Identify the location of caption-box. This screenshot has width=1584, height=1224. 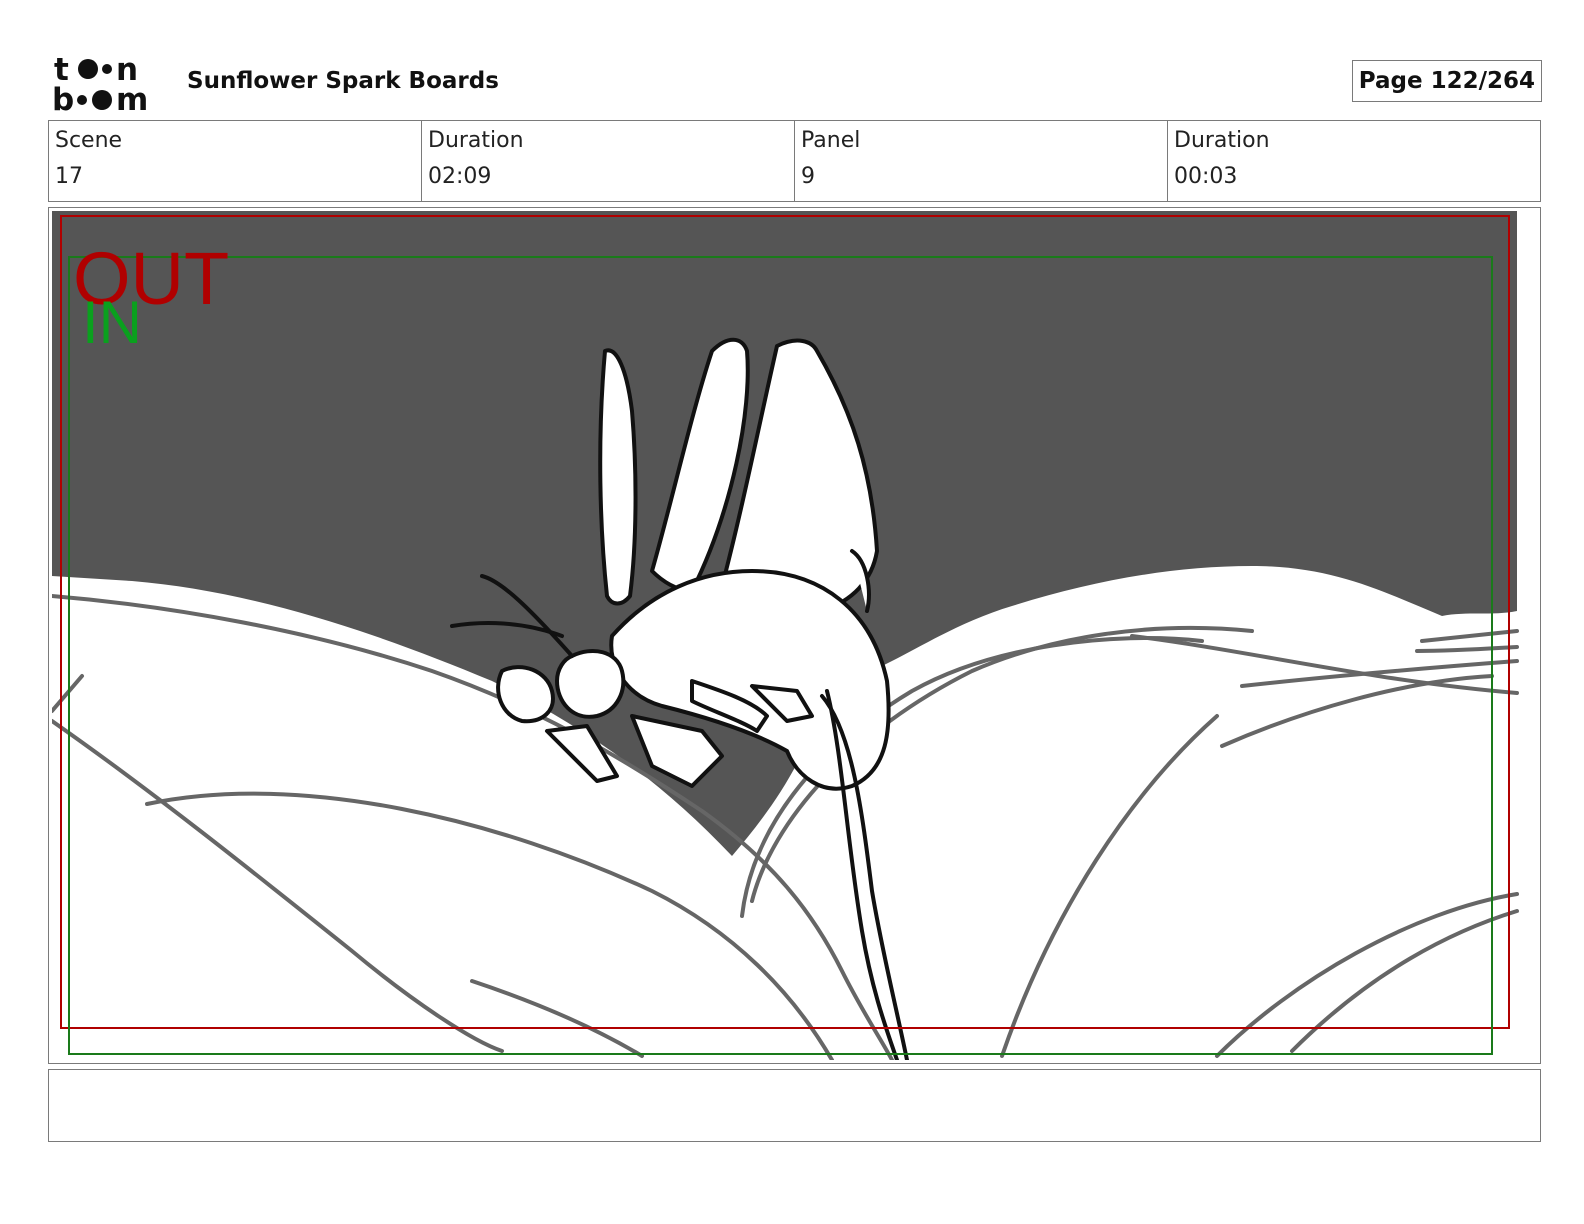
(794, 1105).